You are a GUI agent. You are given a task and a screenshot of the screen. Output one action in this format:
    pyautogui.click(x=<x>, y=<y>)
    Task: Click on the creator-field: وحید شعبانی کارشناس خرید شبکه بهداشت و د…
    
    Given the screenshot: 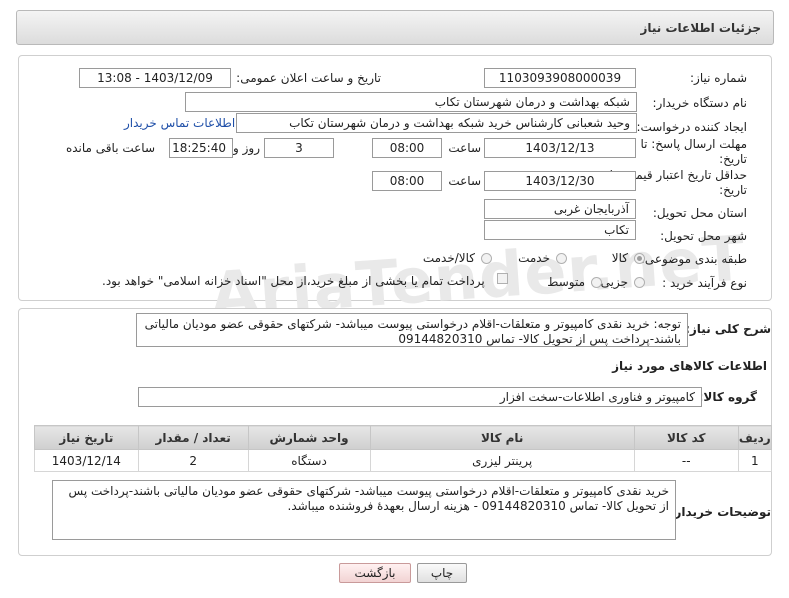 What is the action you would take?
    pyautogui.click(x=436, y=123)
    